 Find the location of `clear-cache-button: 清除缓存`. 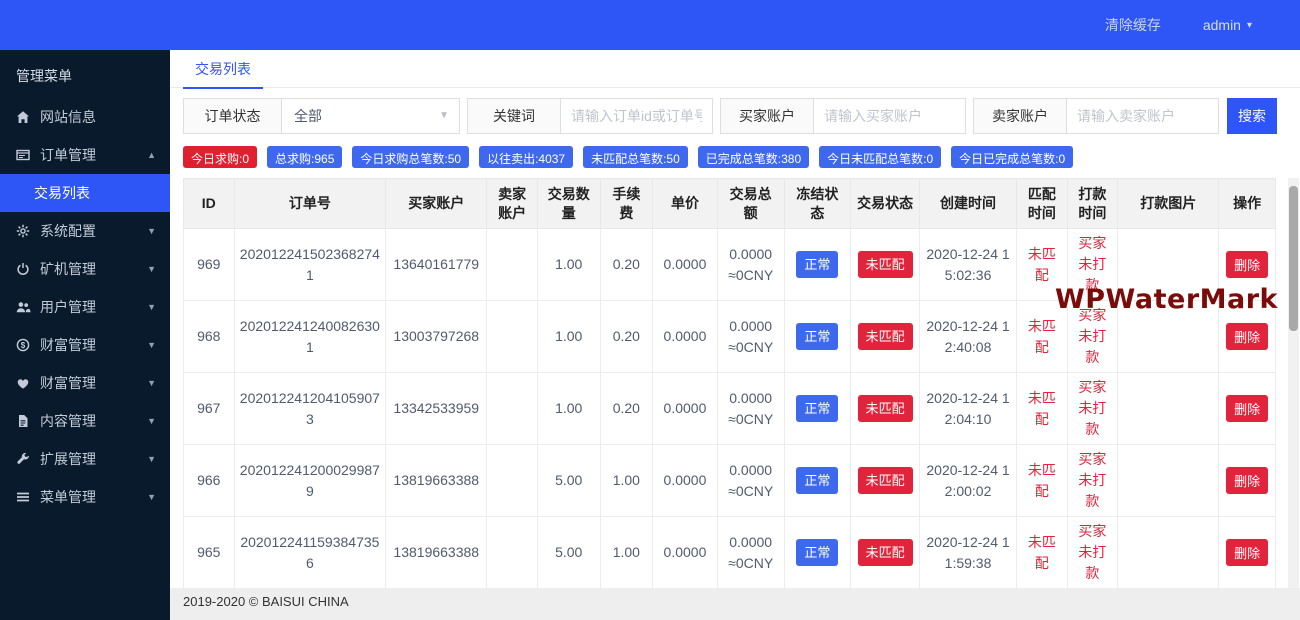

clear-cache-button: 清除缓存 is located at coordinates (1133, 25).